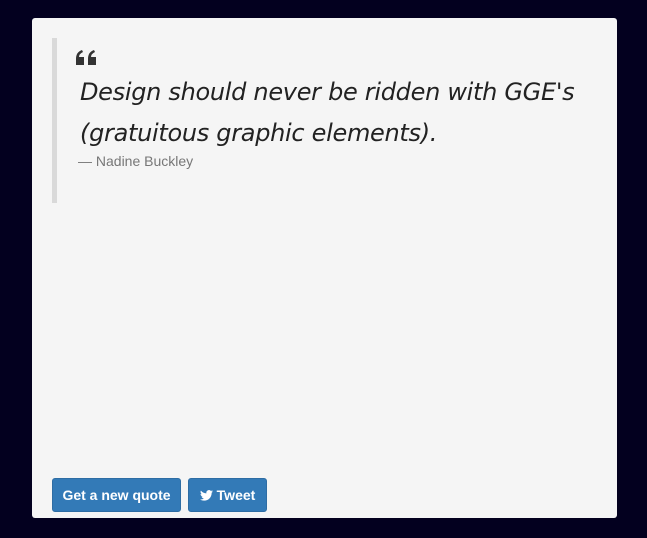 This screenshot has height=538, width=647. What do you see at coordinates (136, 161) in the screenshot?
I see `quote-author: — Nadine Buckley` at bounding box center [136, 161].